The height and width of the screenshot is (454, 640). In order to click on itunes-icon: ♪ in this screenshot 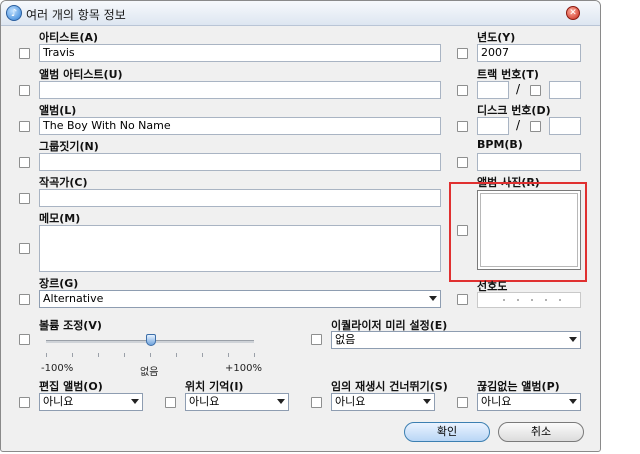, I will do `click(14, 13)`.